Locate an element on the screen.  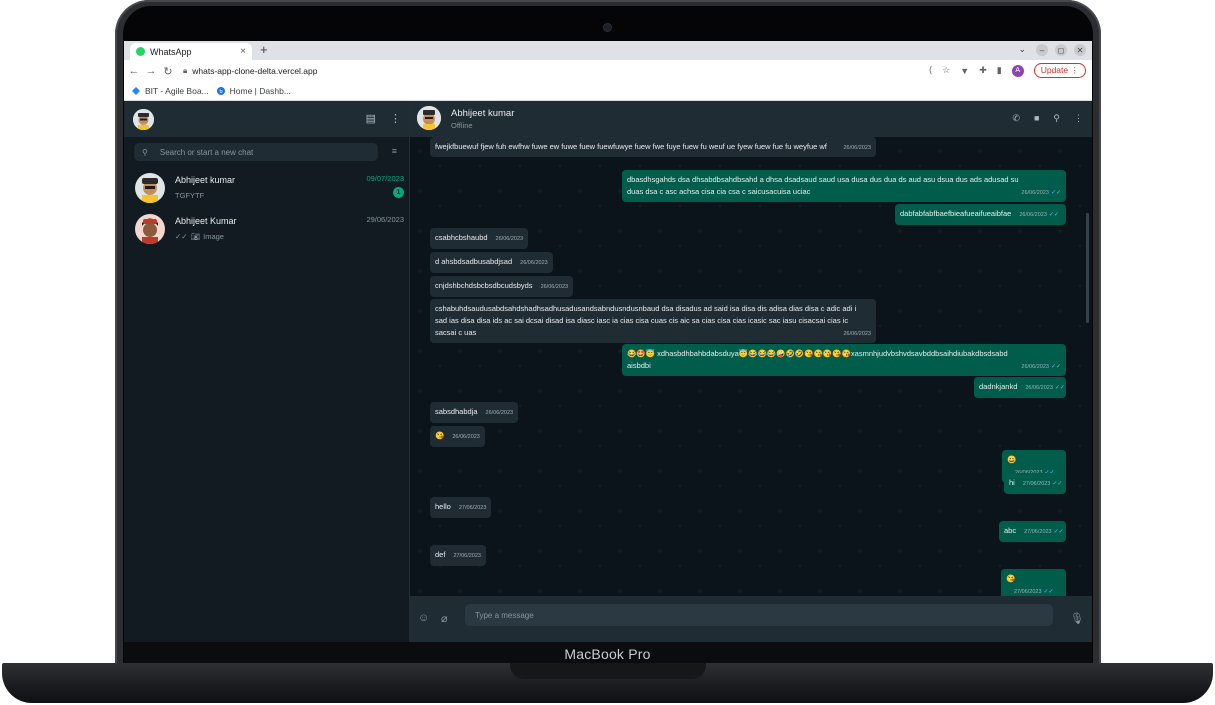
message-bubble-incoming: def 27/06/2023 is located at coordinates (458, 555).